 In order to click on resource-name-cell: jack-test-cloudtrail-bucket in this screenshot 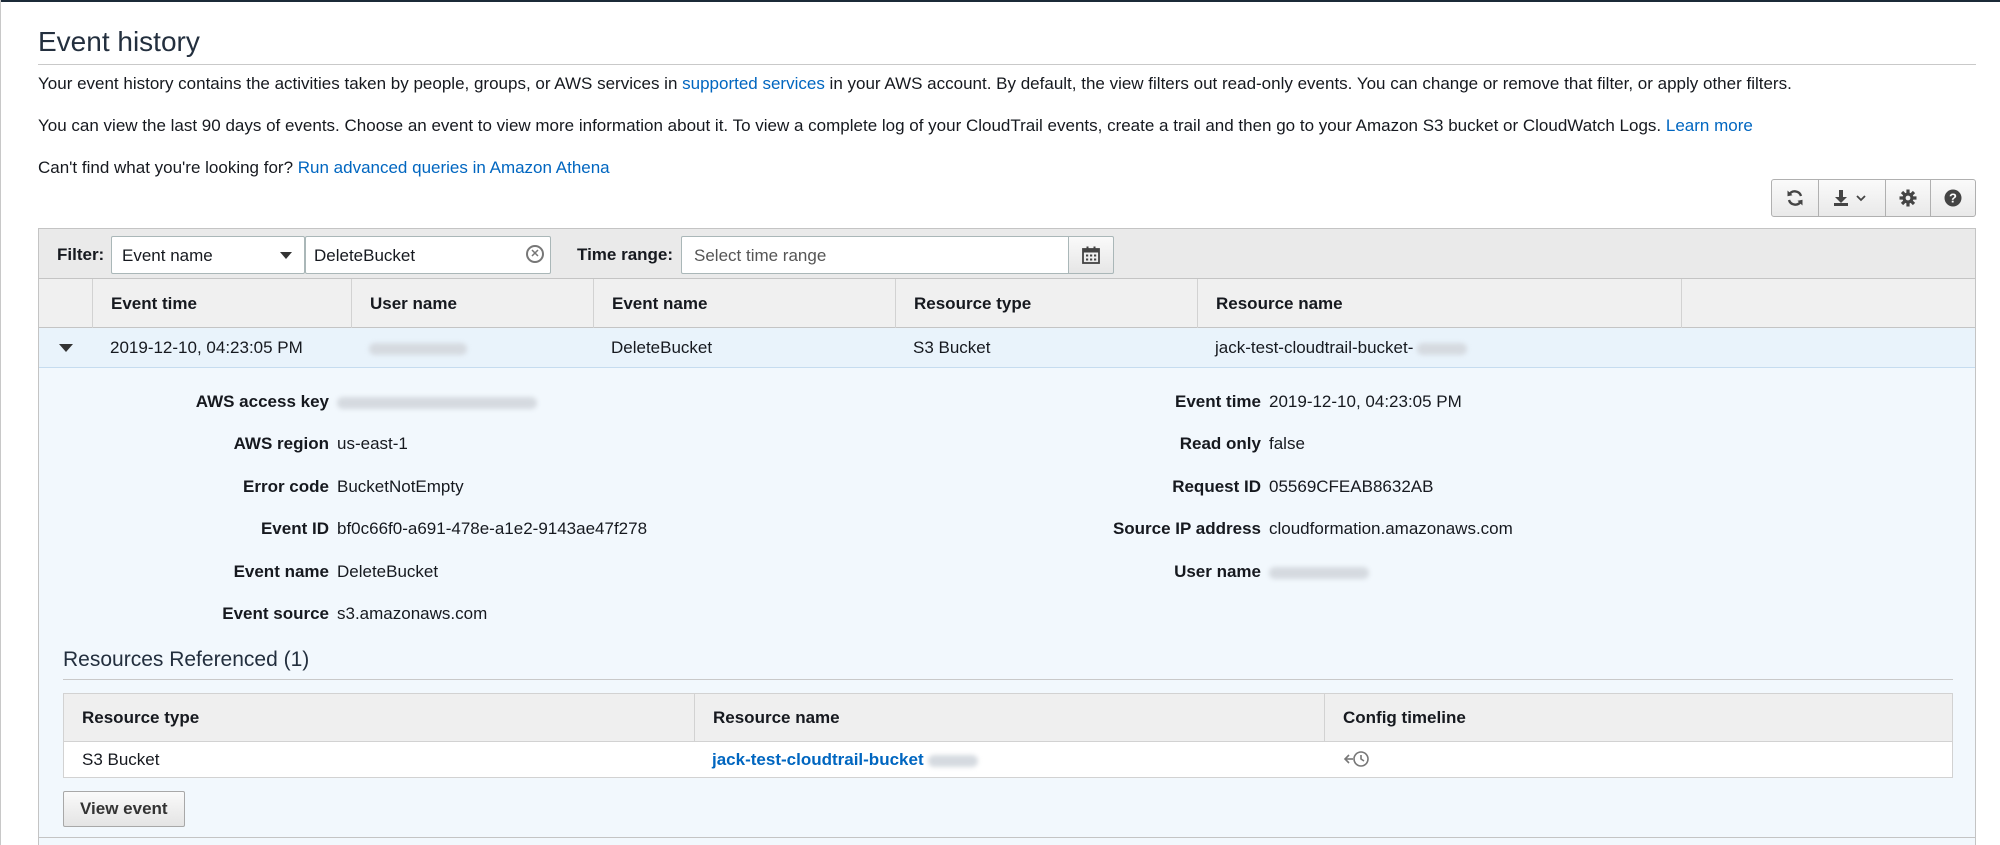, I will do `click(845, 759)`.